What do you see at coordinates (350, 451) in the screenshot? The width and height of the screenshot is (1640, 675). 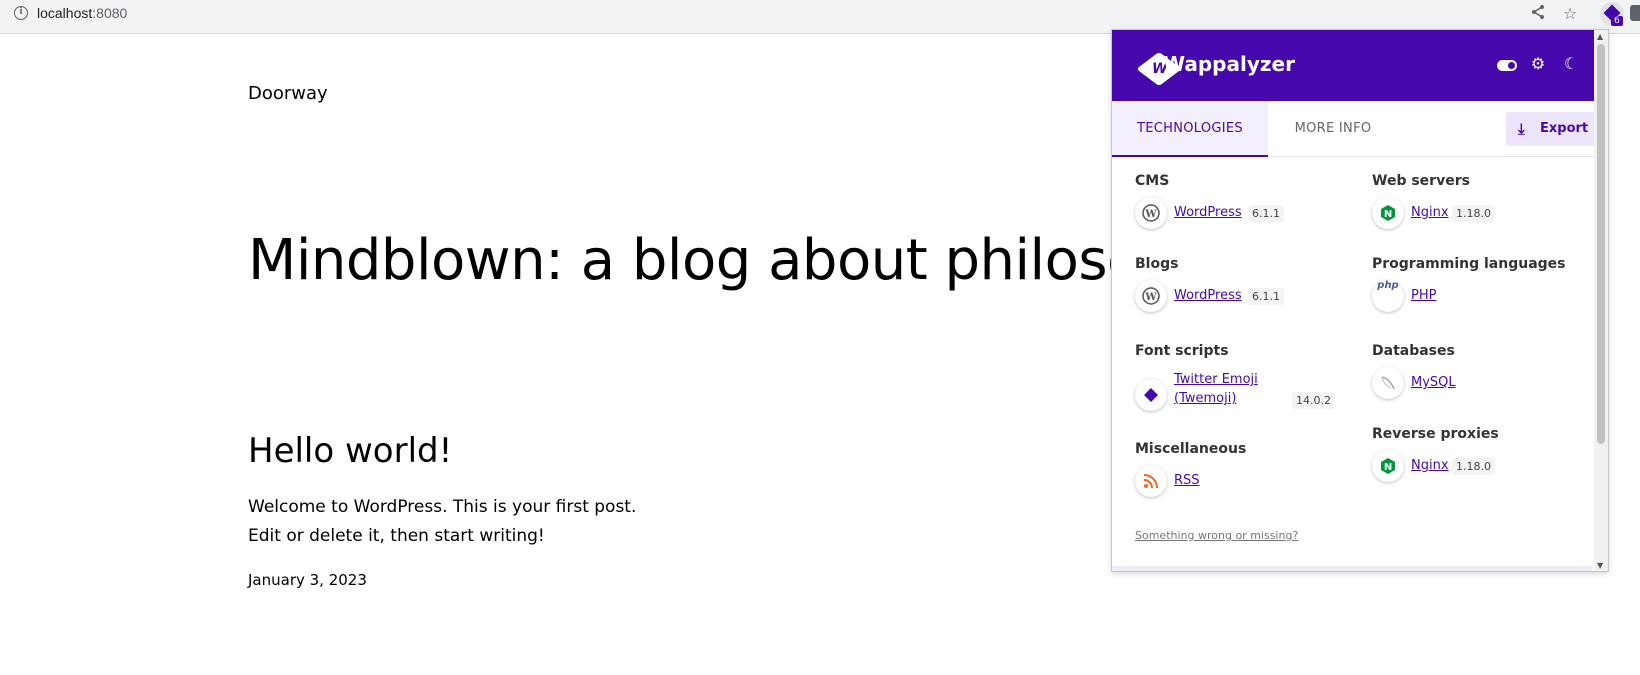 I see `post-title: Hello world!` at bounding box center [350, 451].